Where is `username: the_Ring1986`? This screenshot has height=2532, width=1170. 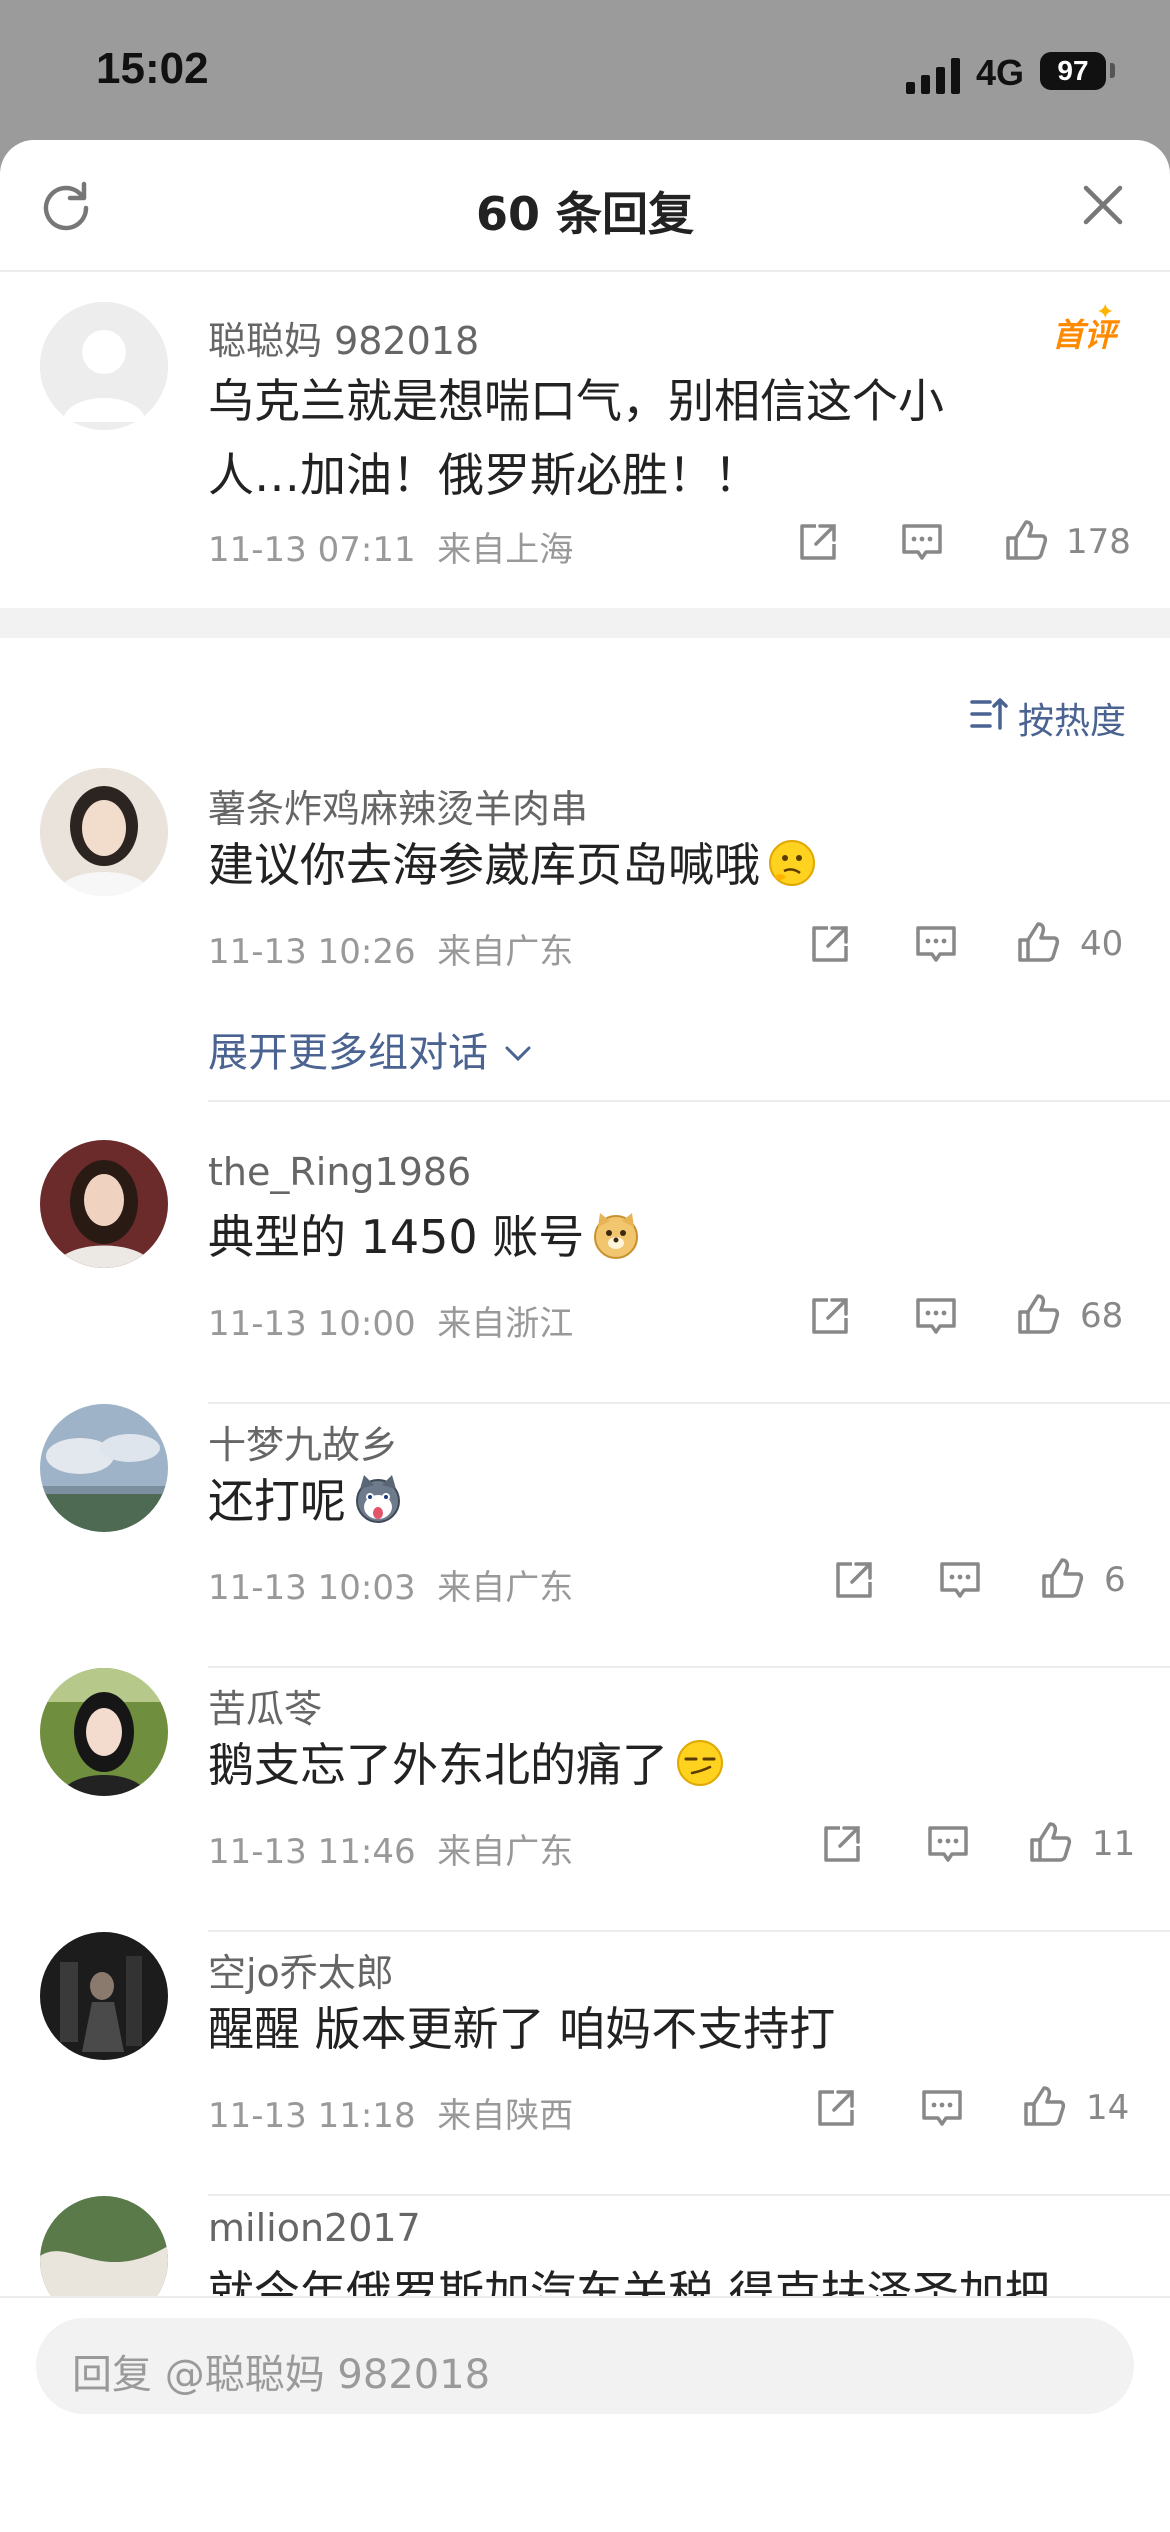
username: the_Ring1986 is located at coordinates (339, 1172).